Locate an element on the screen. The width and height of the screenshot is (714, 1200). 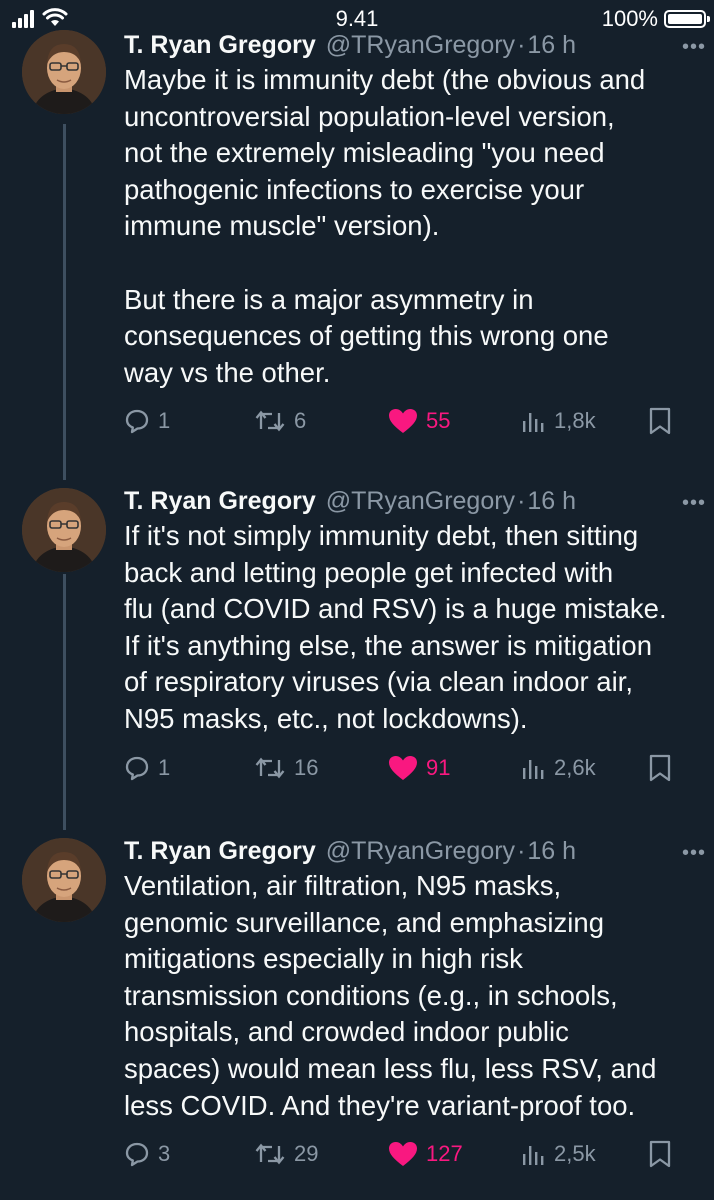
reply-count: 3 is located at coordinates (164, 1153).